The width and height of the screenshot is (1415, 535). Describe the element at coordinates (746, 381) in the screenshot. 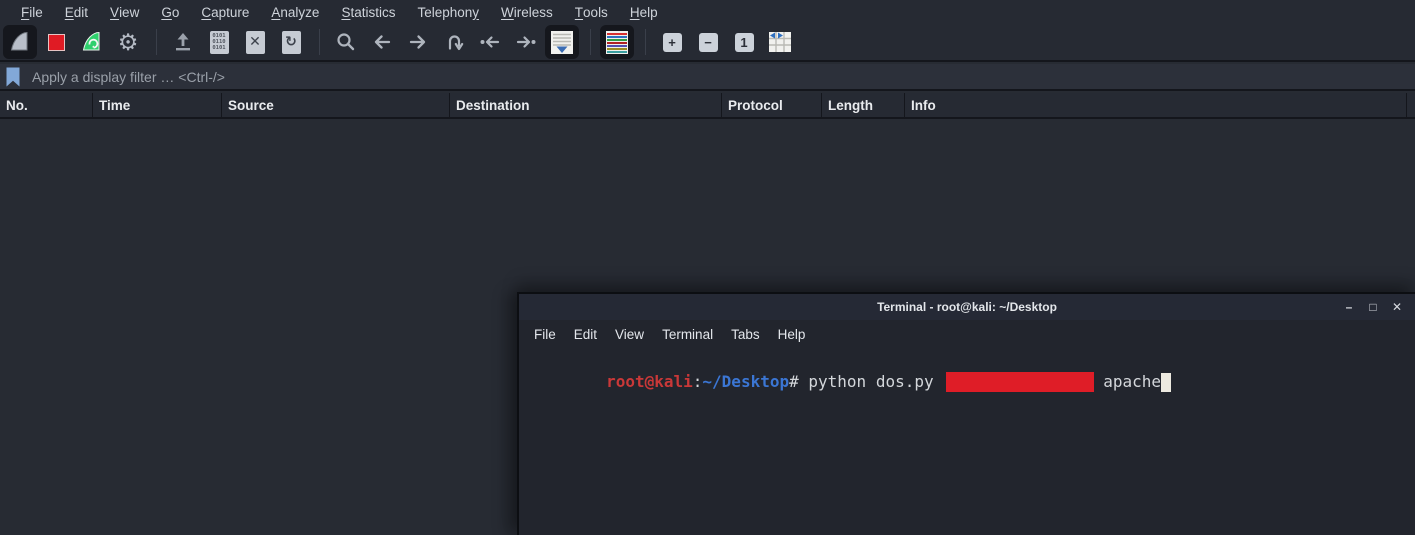

I see `prompt-path: ~/Desktop` at that location.